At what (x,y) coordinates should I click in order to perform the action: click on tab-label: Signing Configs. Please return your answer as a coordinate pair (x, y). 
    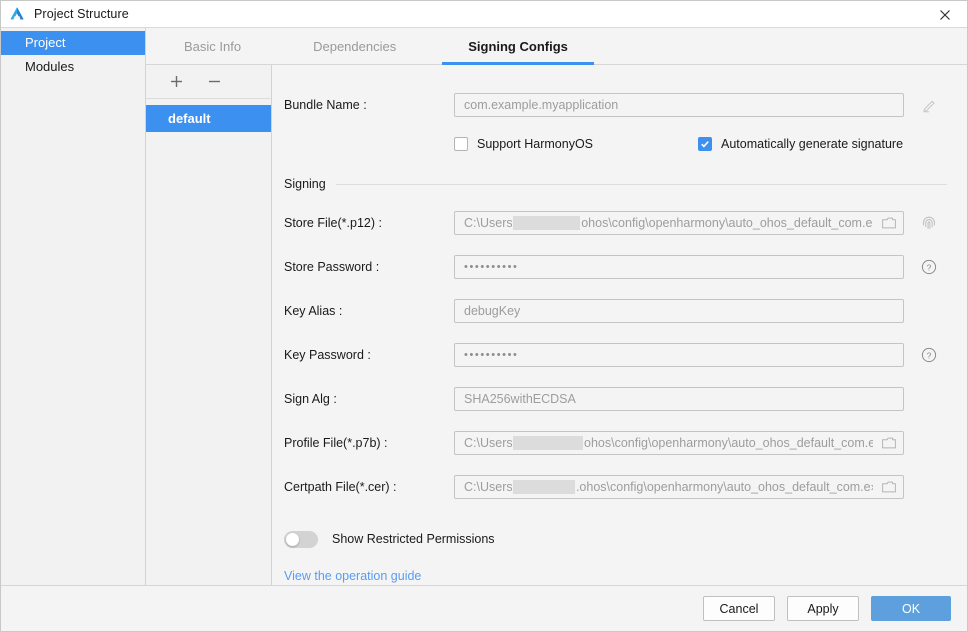
    Looking at the image, I should click on (518, 46).